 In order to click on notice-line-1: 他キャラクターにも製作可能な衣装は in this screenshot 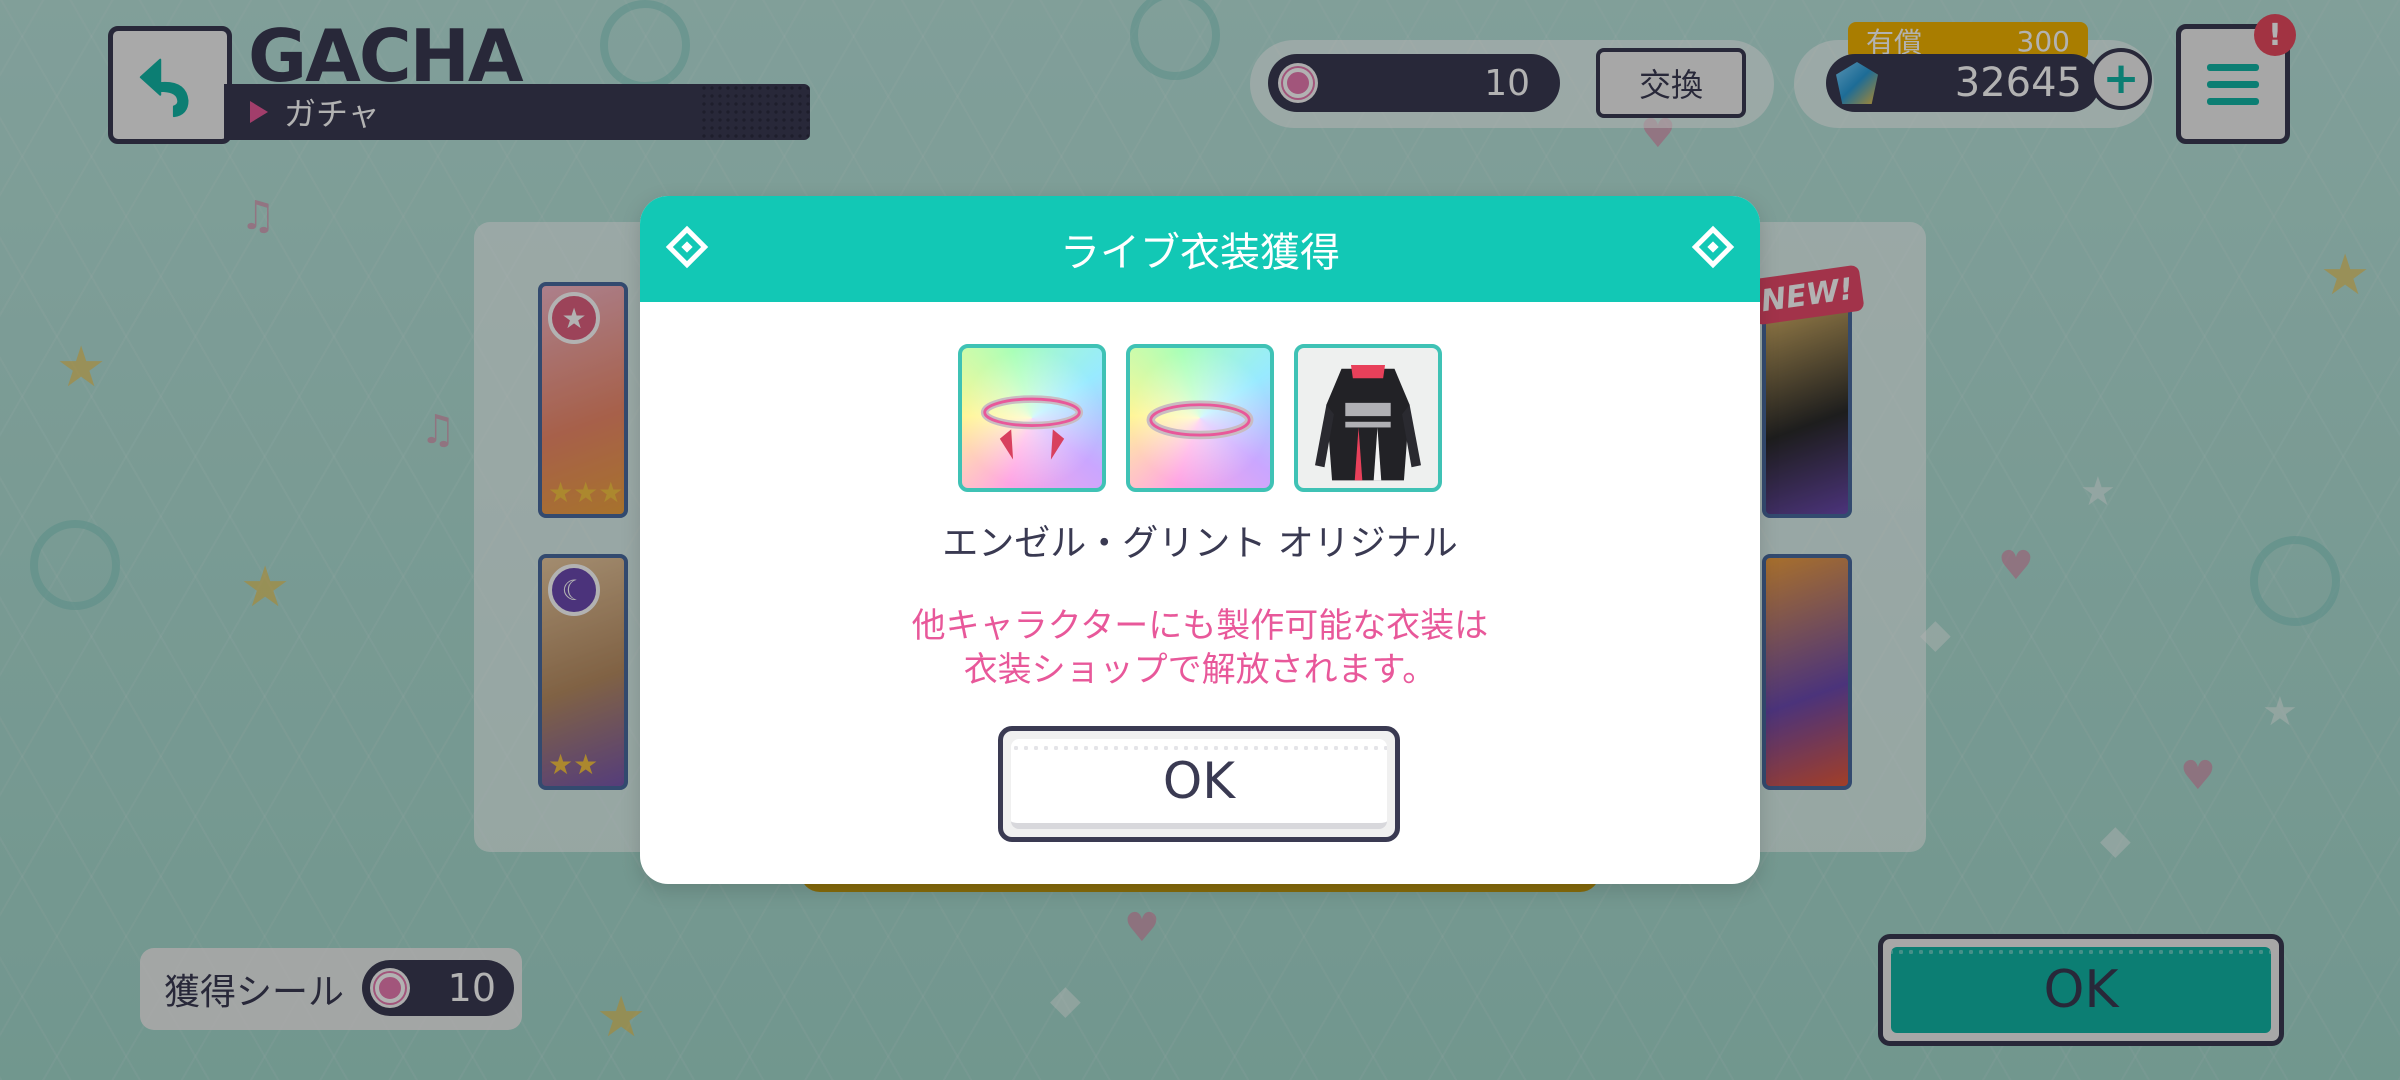, I will do `click(1200, 626)`.